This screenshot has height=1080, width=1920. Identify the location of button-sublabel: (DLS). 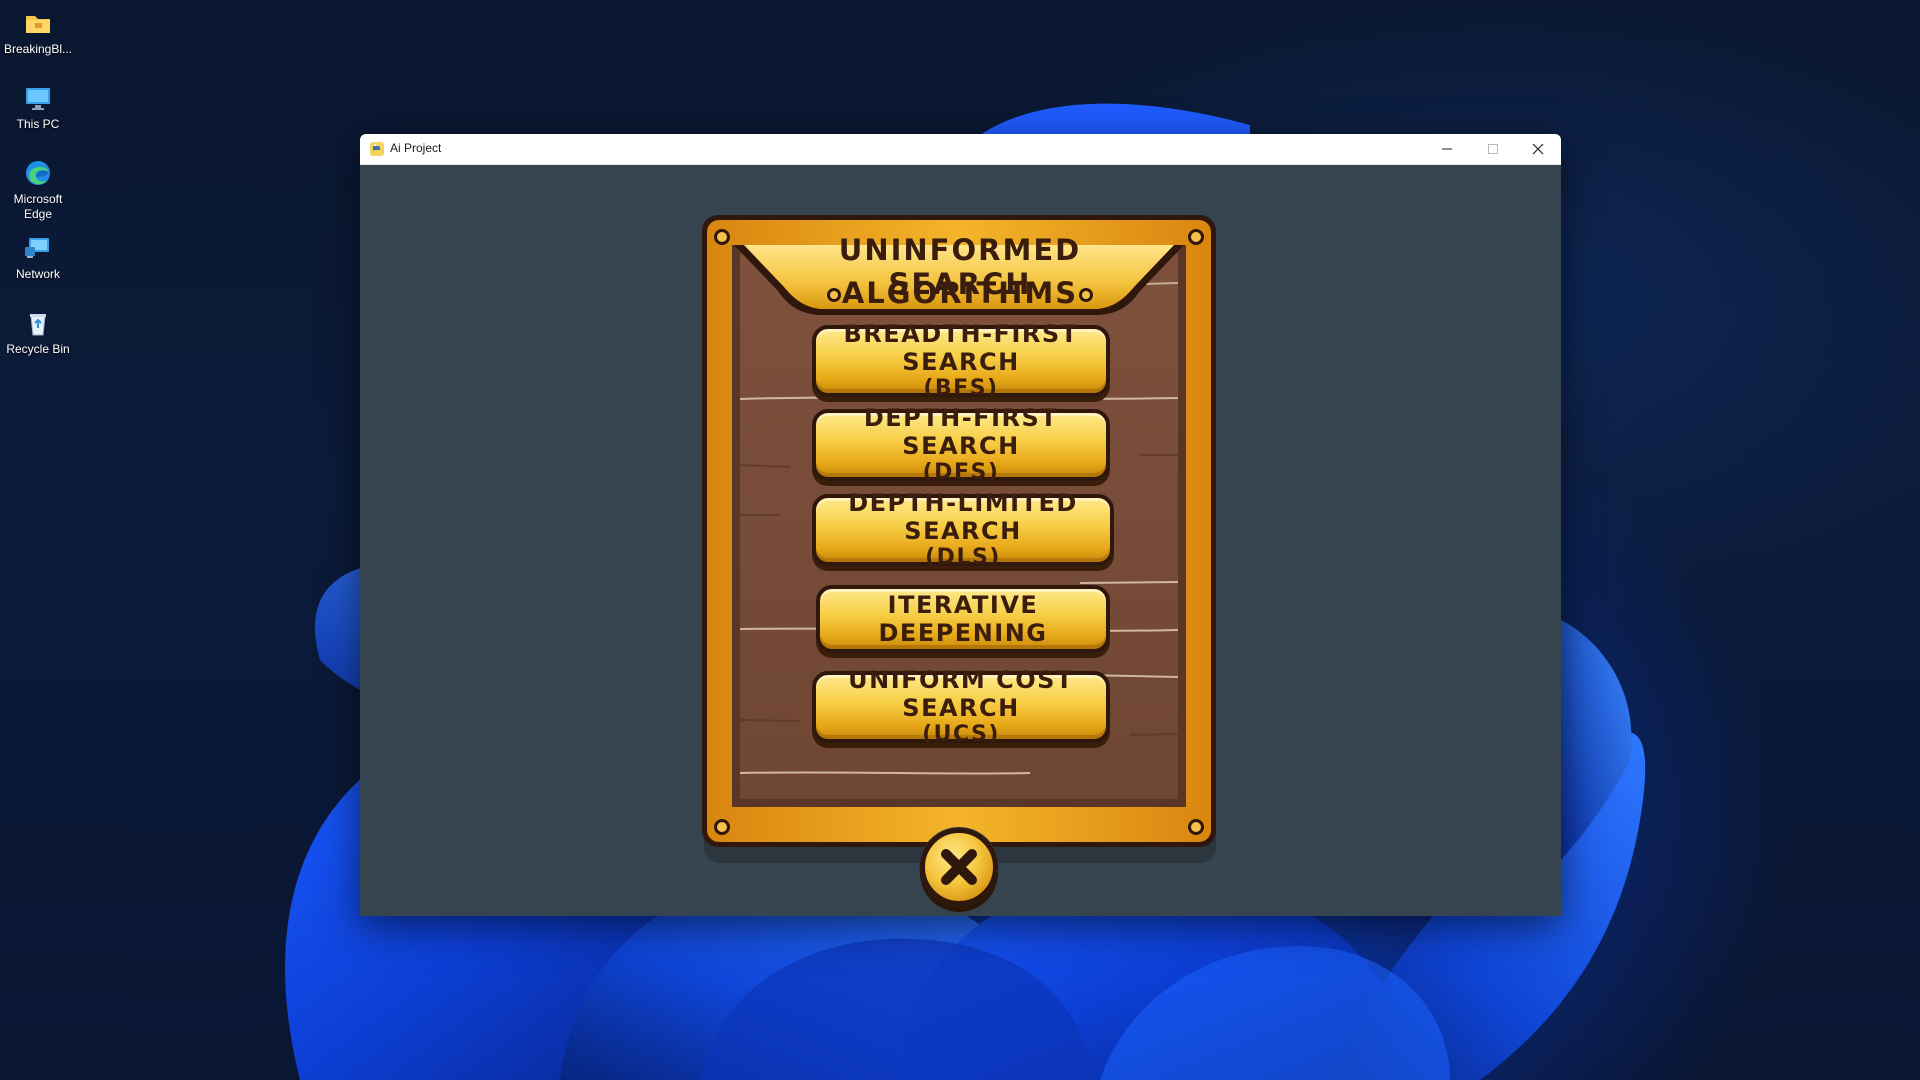
(963, 557).